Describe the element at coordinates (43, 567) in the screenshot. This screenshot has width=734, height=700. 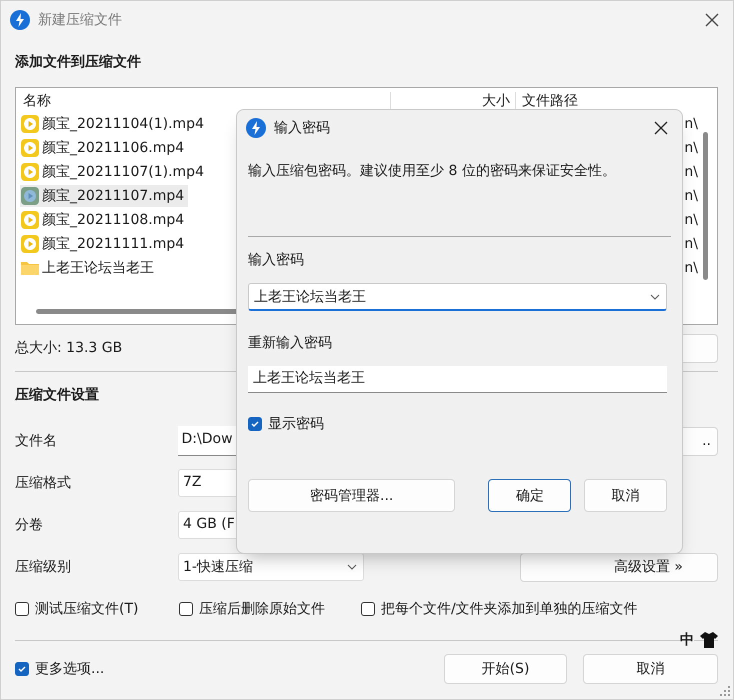
I see `field-label: 压缩级别` at that location.